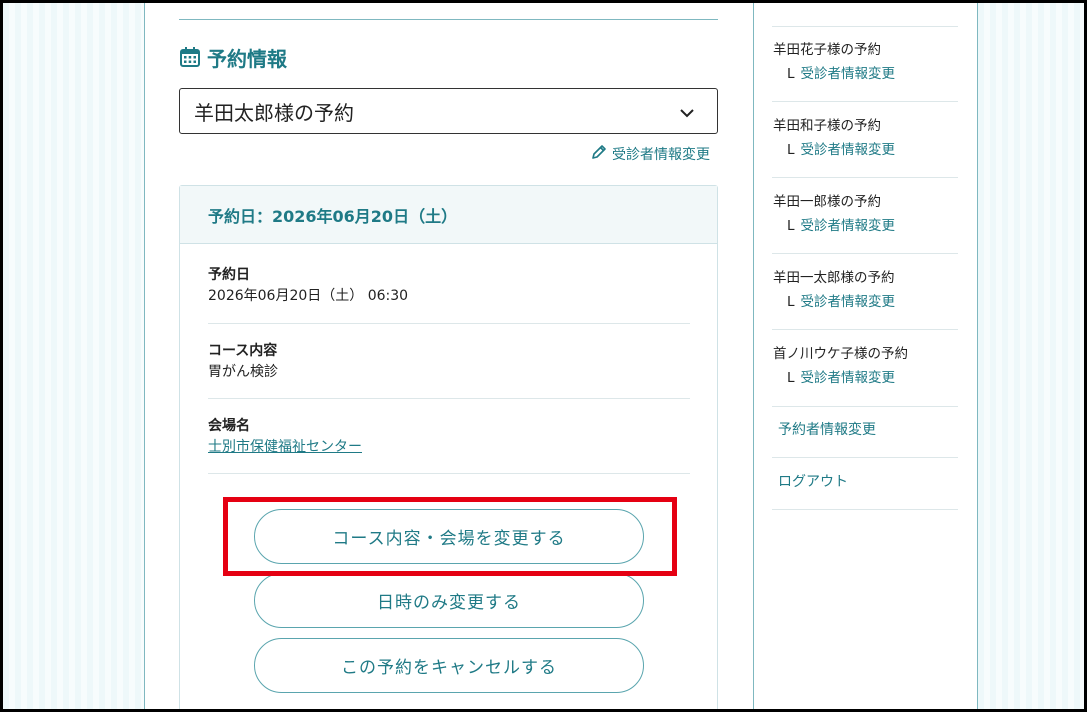  Describe the element at coordinates (449, 665) in the screenshot. I see `cancel-reservation-button: この予約をキャンセルする` at that location.